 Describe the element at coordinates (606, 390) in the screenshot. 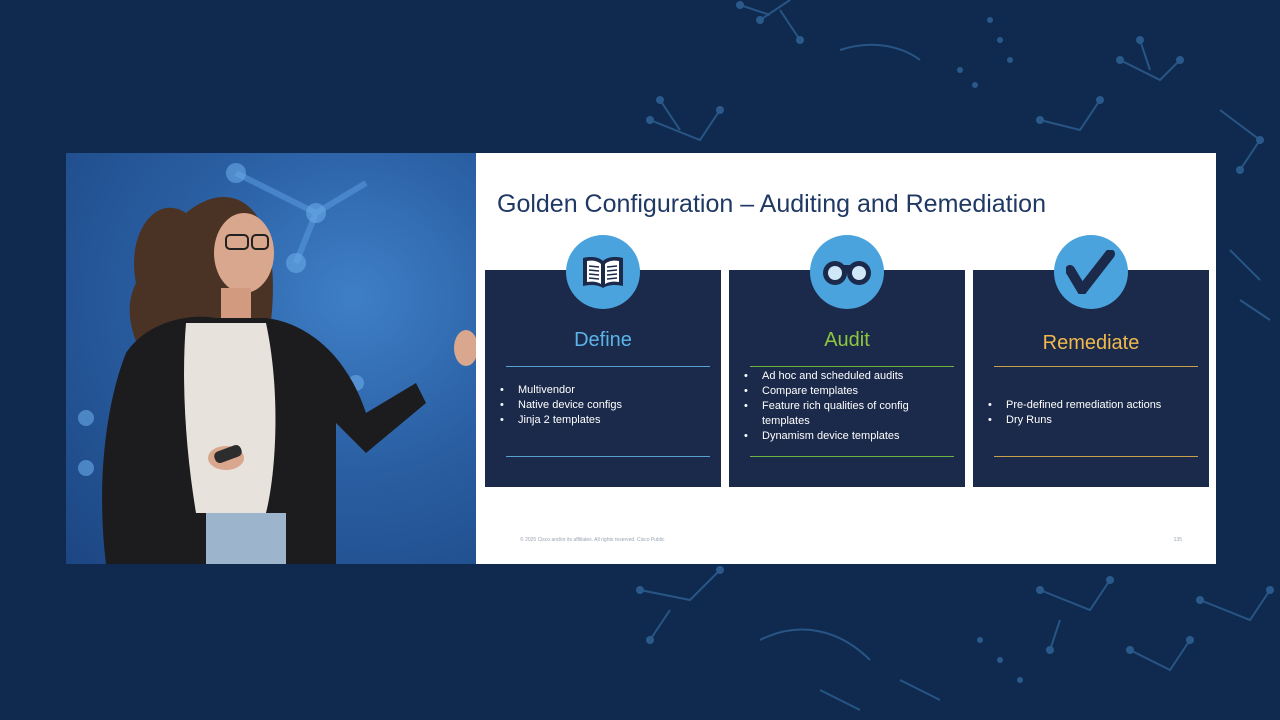

I see `list-item: Multivendor` at that location.